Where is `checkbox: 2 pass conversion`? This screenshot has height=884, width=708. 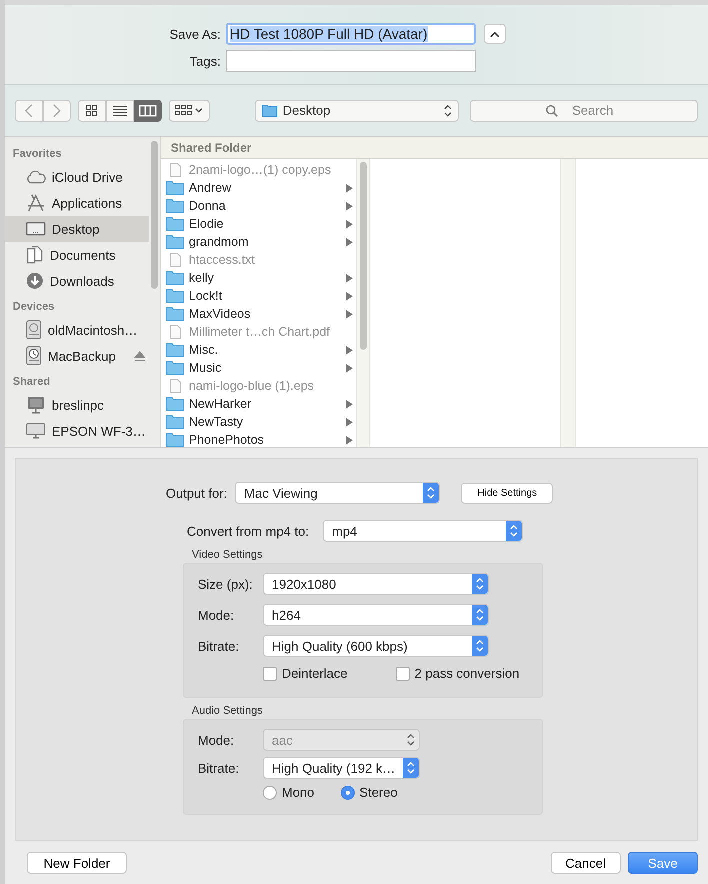 checkbox: 2 pass conversion is located at coordinates (458, 673).